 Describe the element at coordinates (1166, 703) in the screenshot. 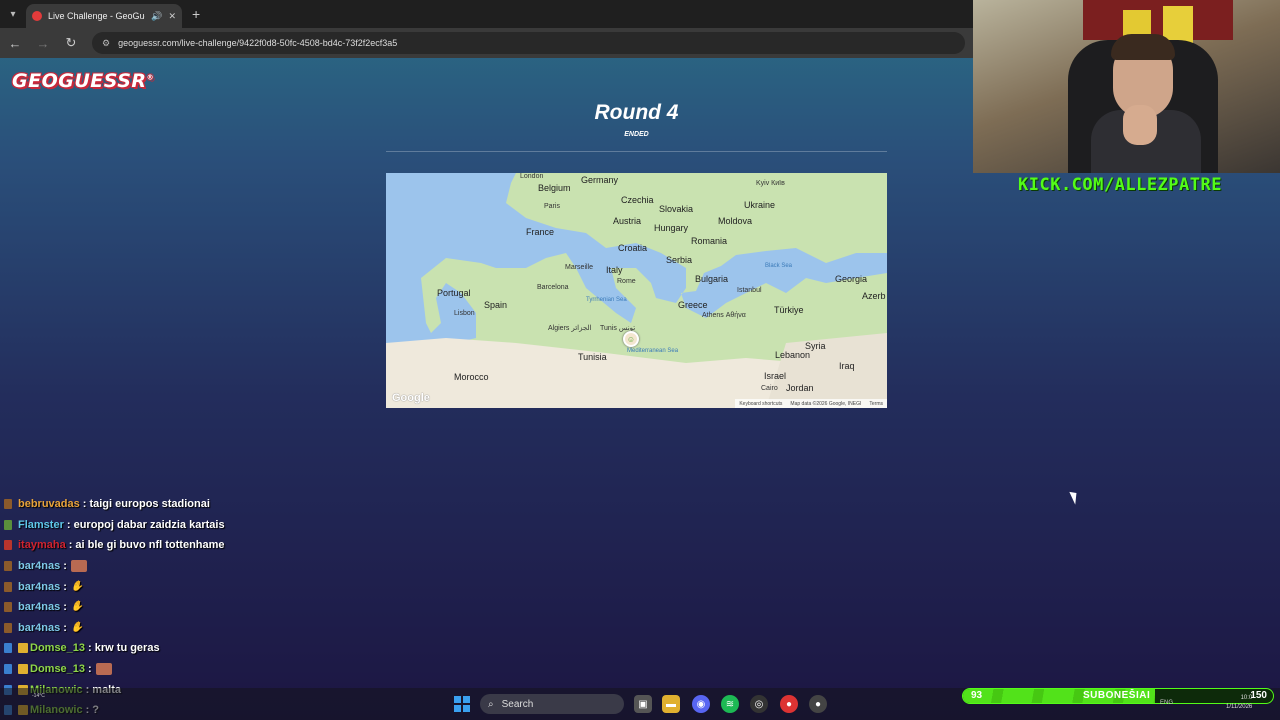

I see `language-indicator: ENG` at that location.